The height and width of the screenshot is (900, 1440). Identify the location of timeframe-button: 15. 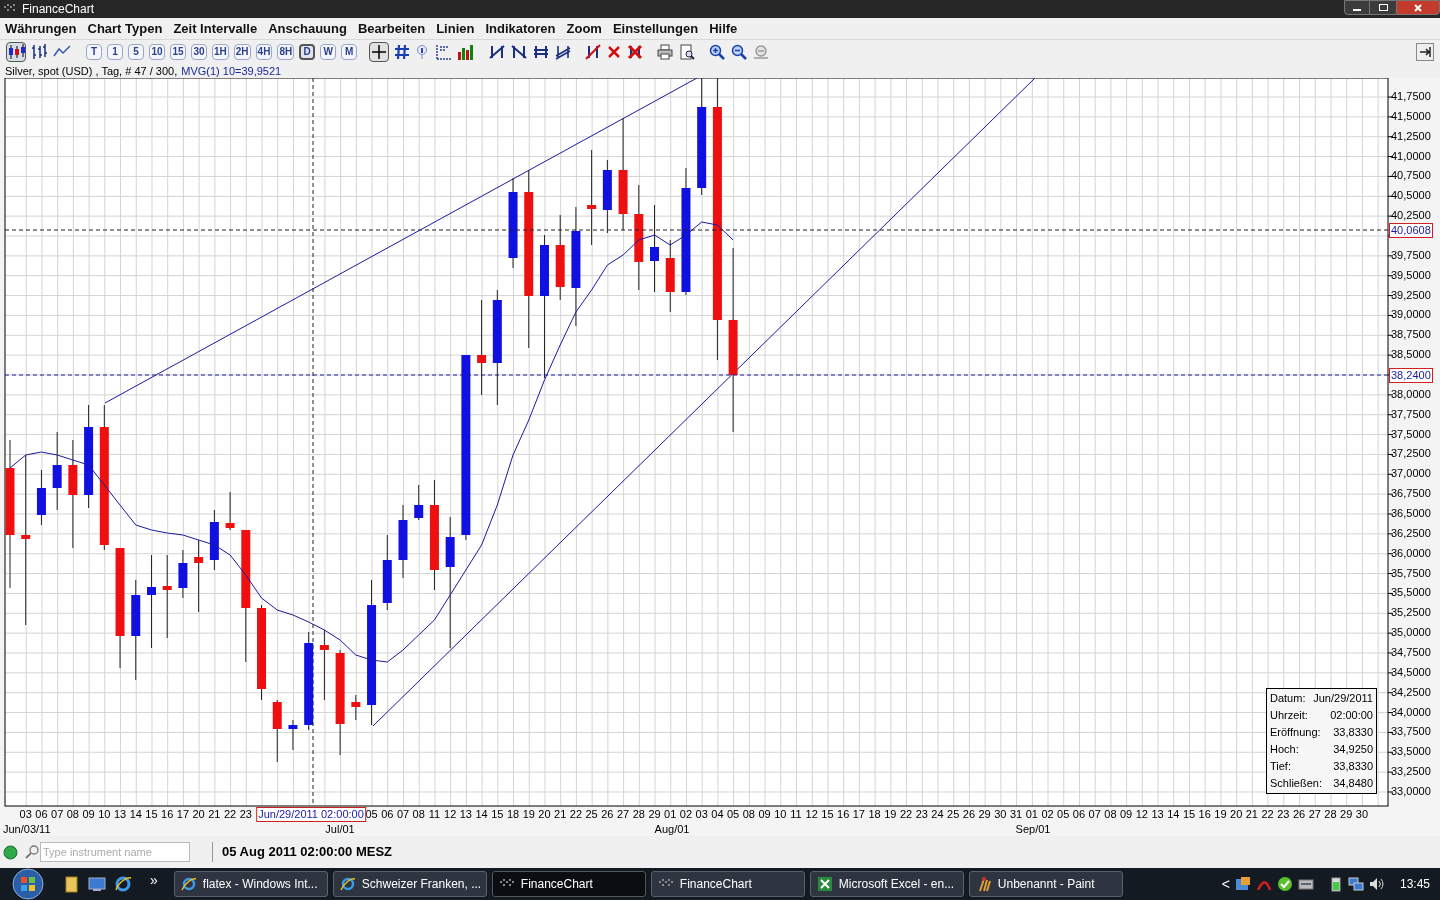
(178, 52).